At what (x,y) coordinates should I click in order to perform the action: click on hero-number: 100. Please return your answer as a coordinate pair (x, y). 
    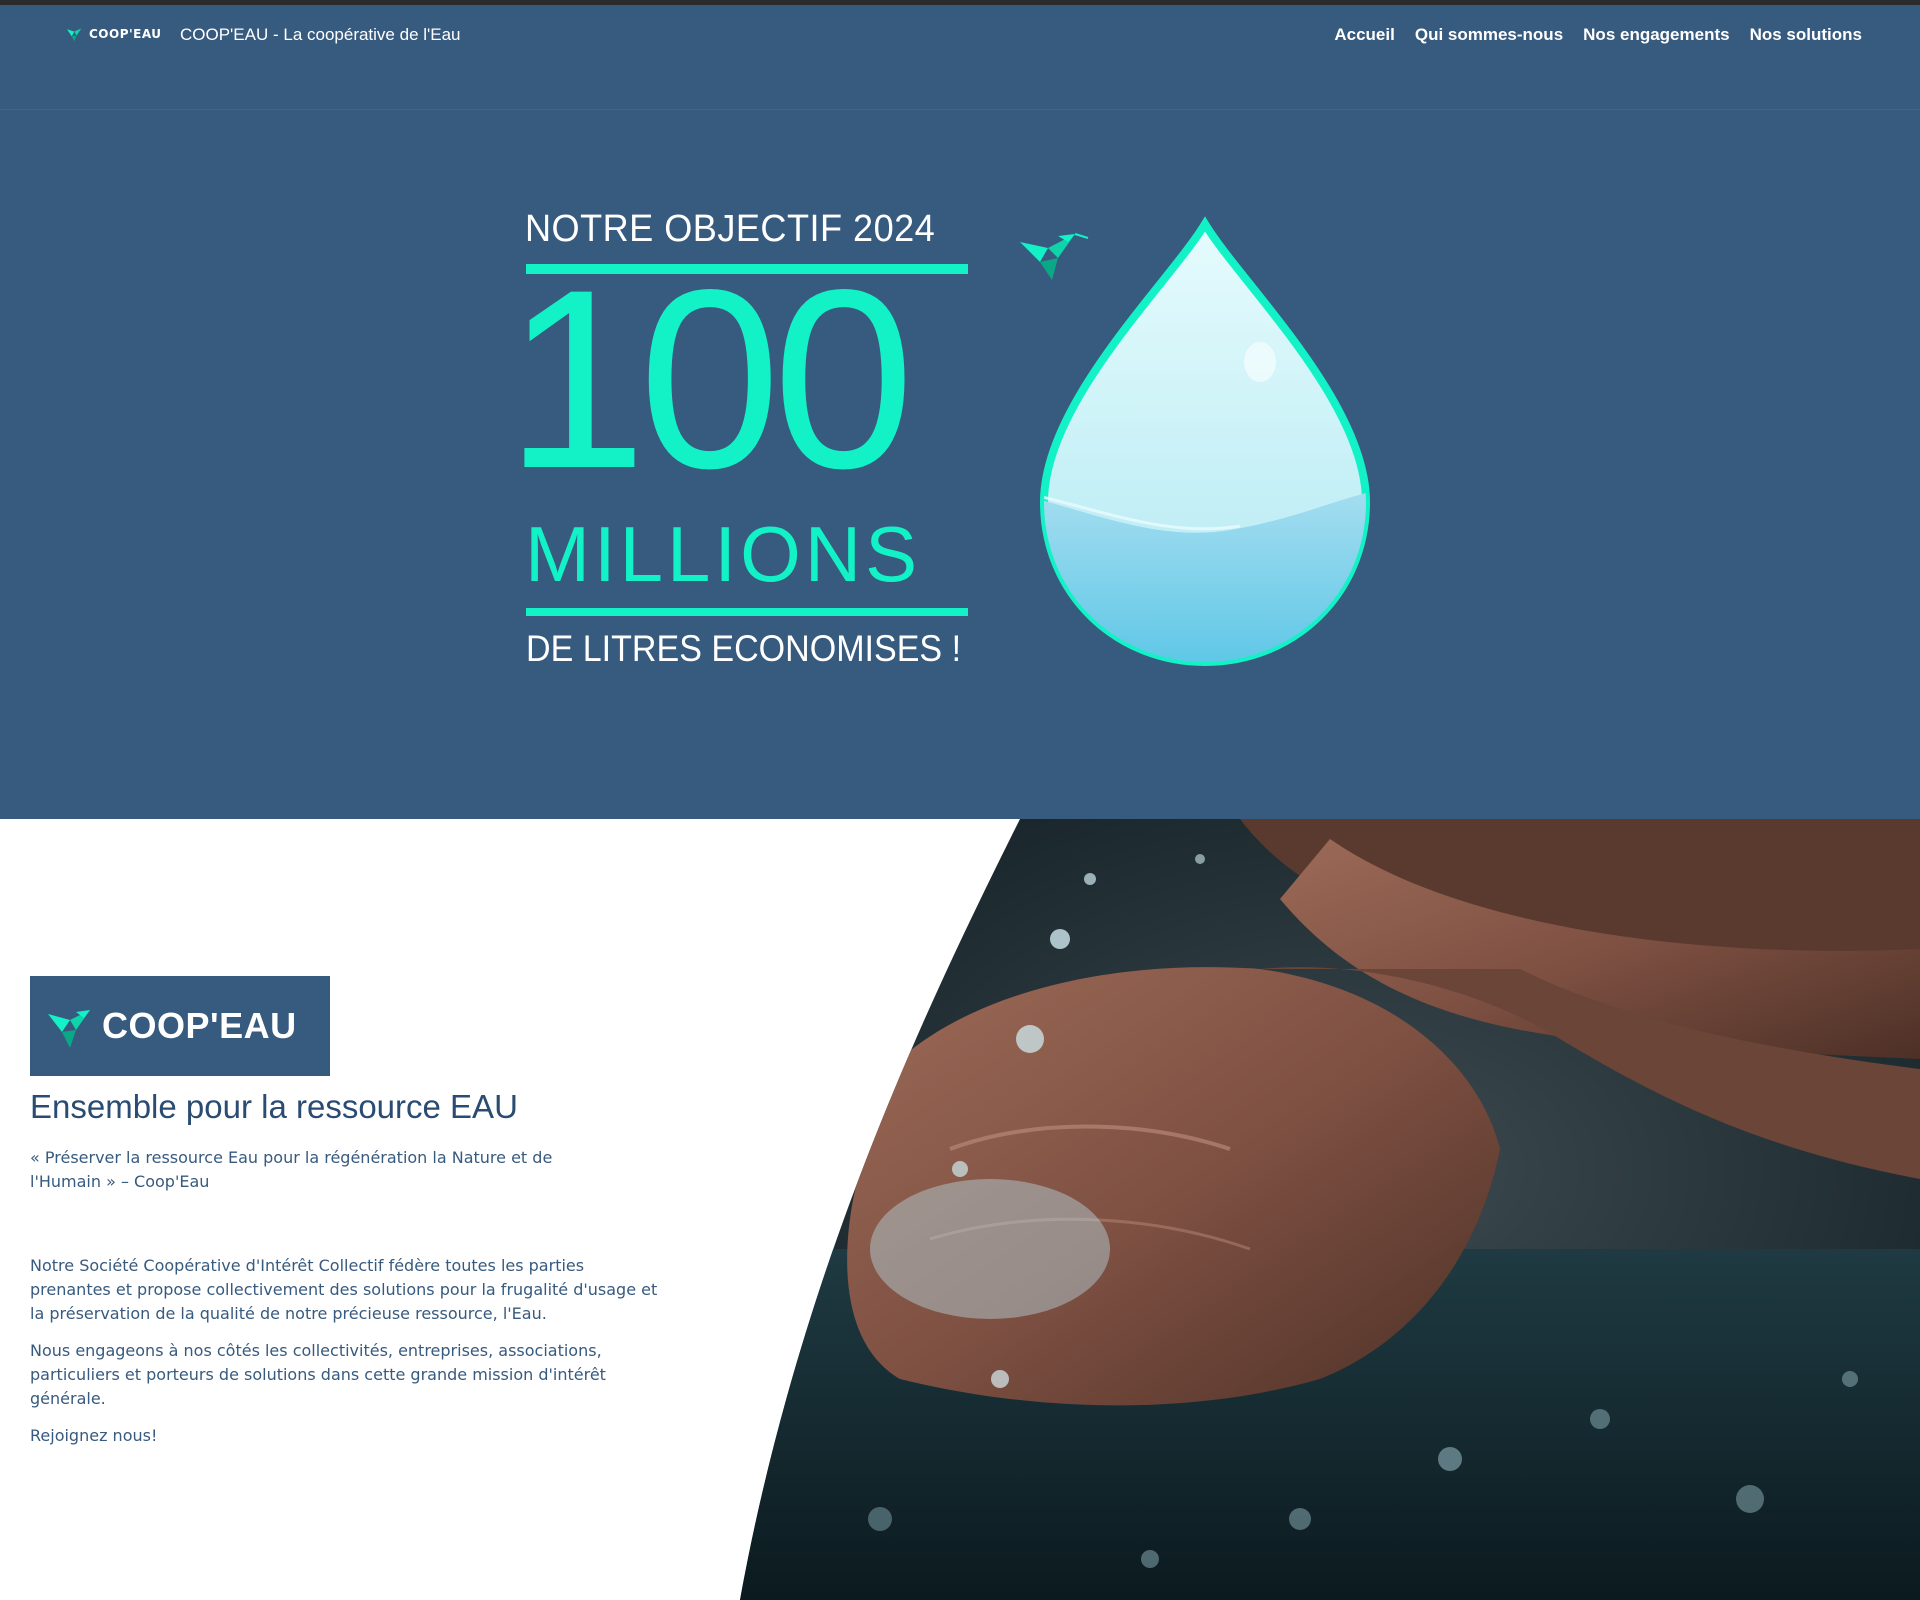
    Looking at the image, I should click on (709, 379).